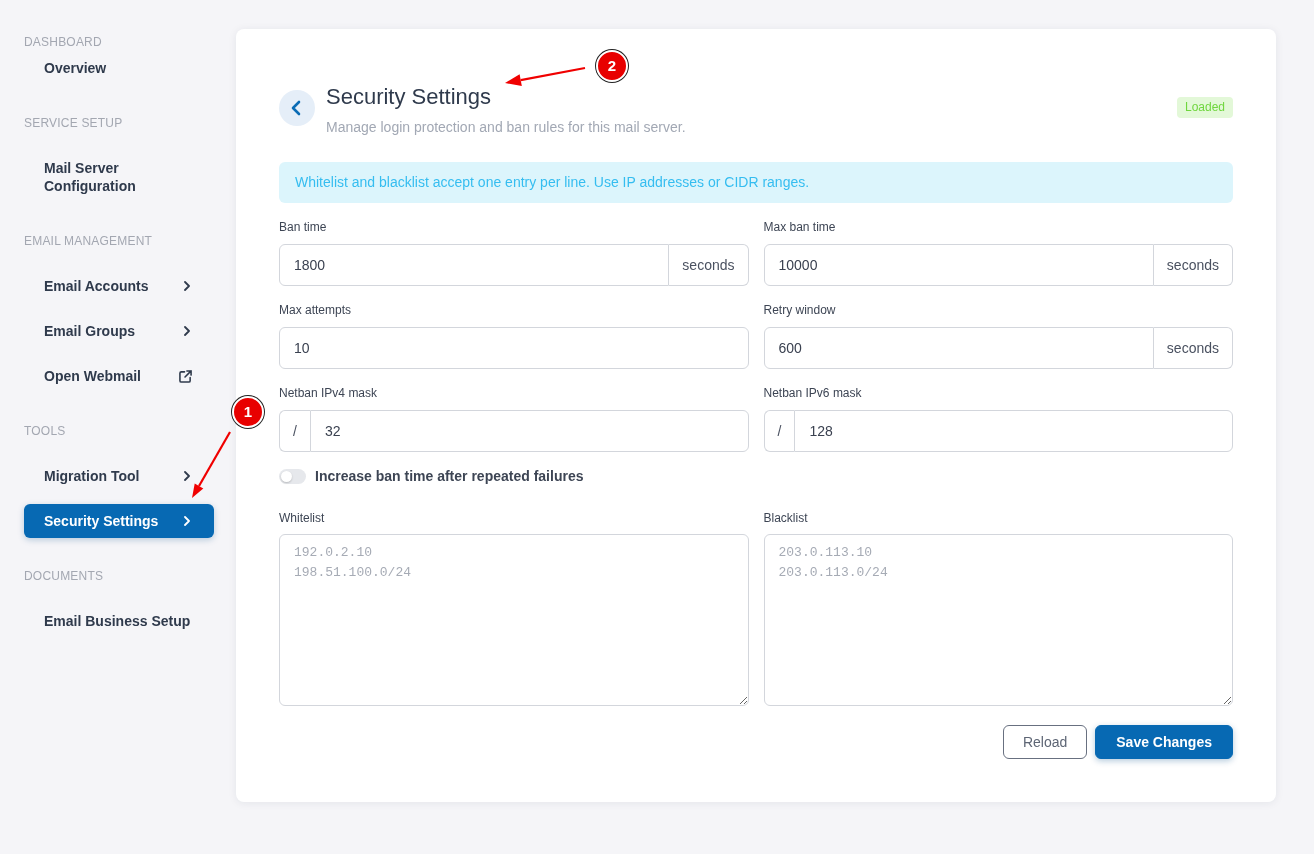  I want to click on callout-marker: 2, so click(612, 66).